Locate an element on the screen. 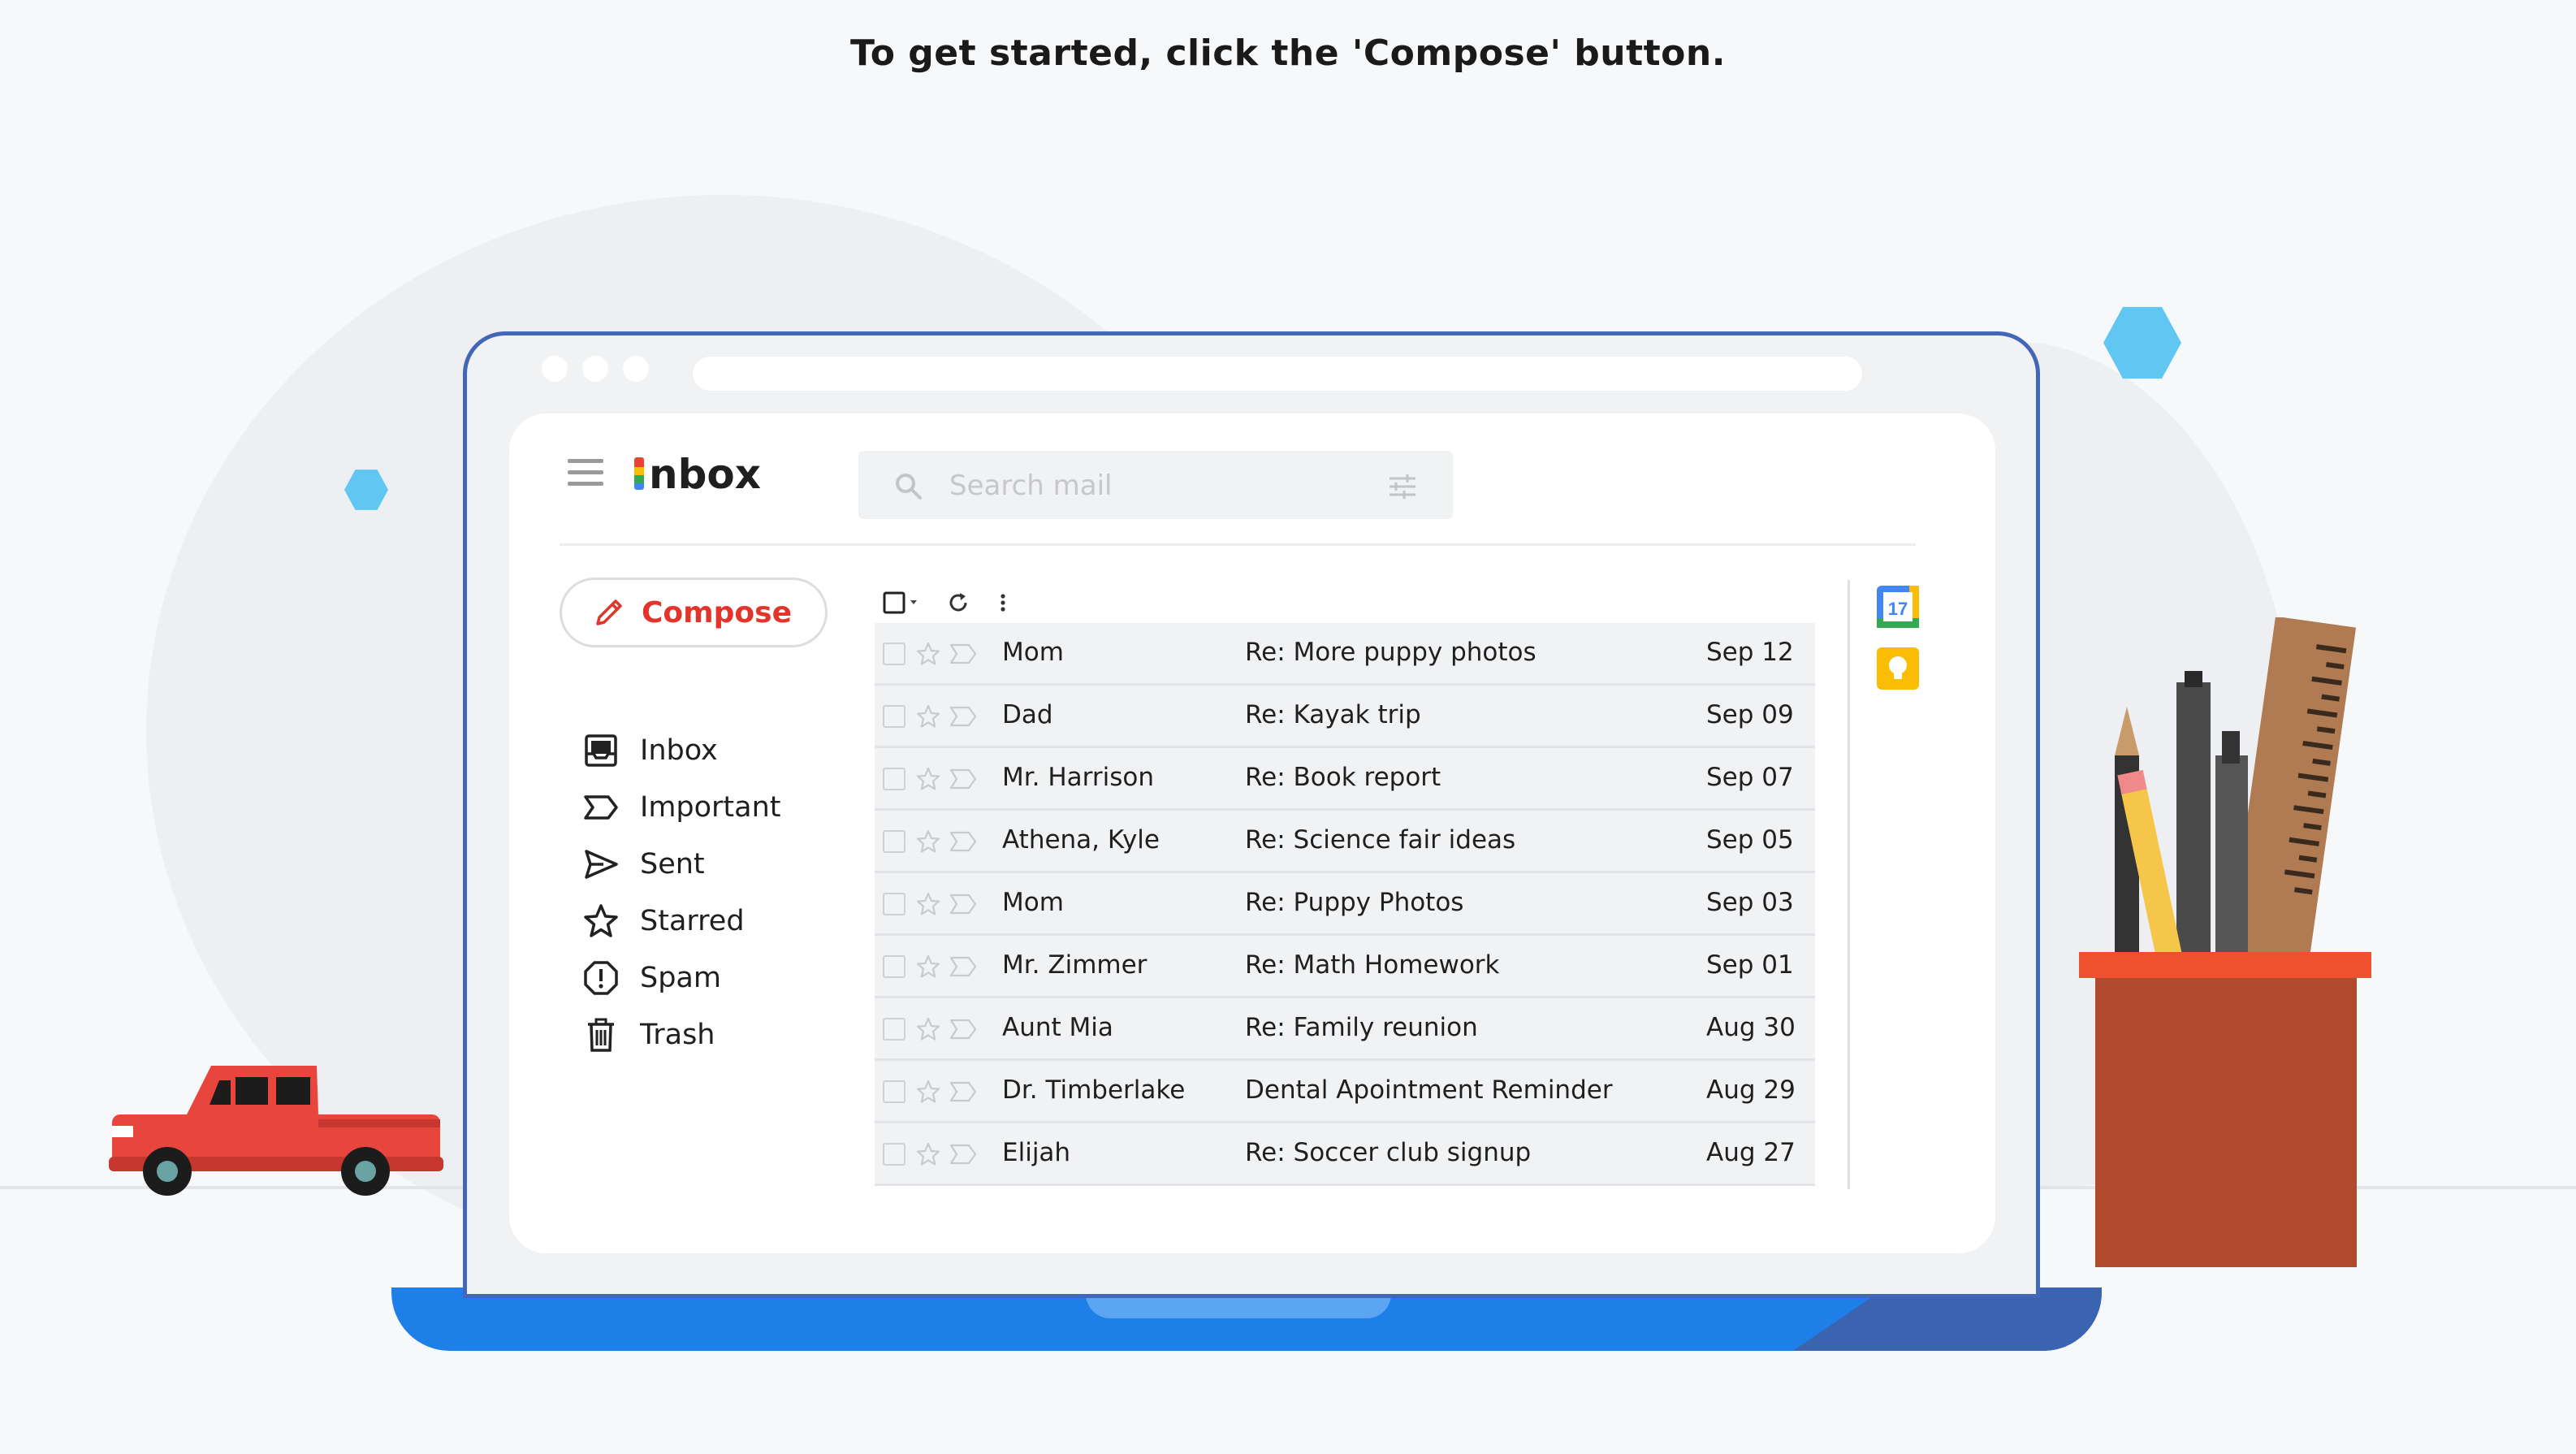 The image size is (2576, 1454). email-row: Elijah Re: Soccer club signup Aug 27 is located at coordinates (1345, 1154).